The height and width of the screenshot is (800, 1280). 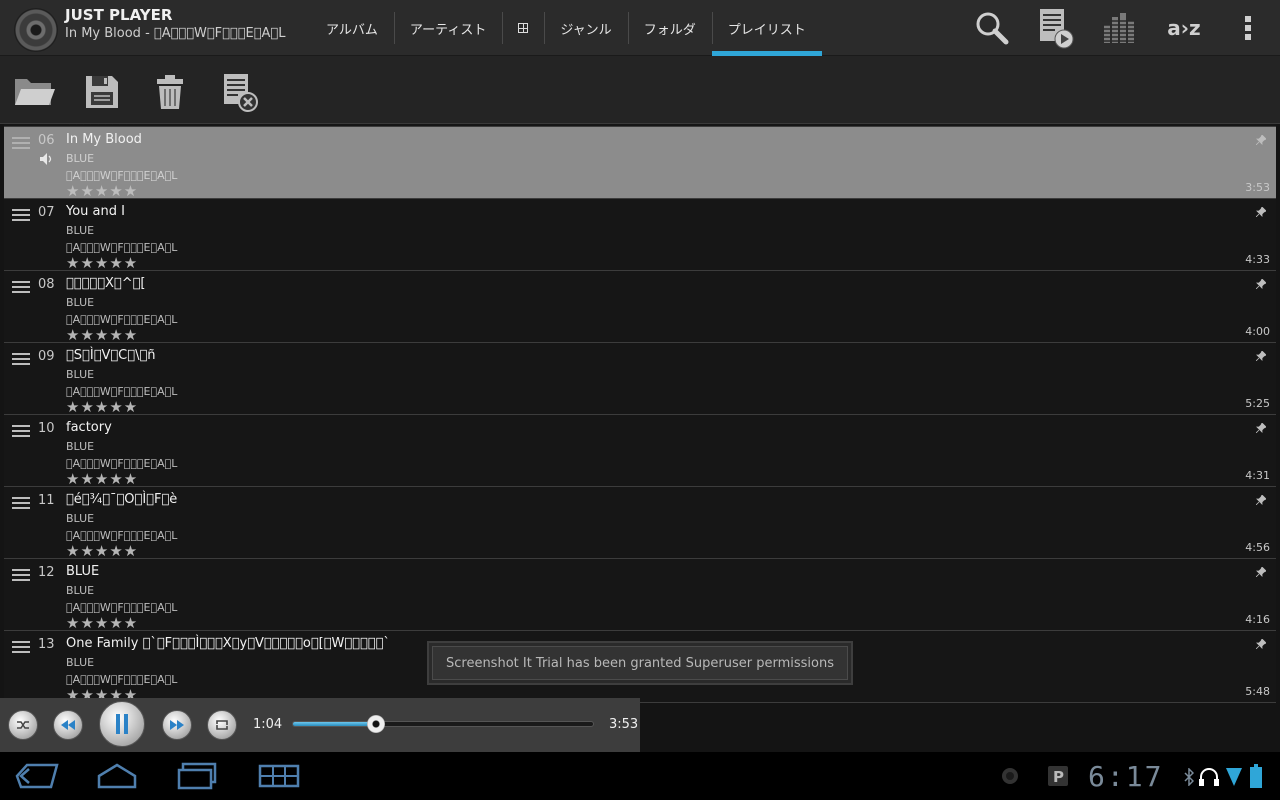 What do you see at coordinates (36, 30) in the screenshot?
I see `app-logo` at bounding box center [36, 30].